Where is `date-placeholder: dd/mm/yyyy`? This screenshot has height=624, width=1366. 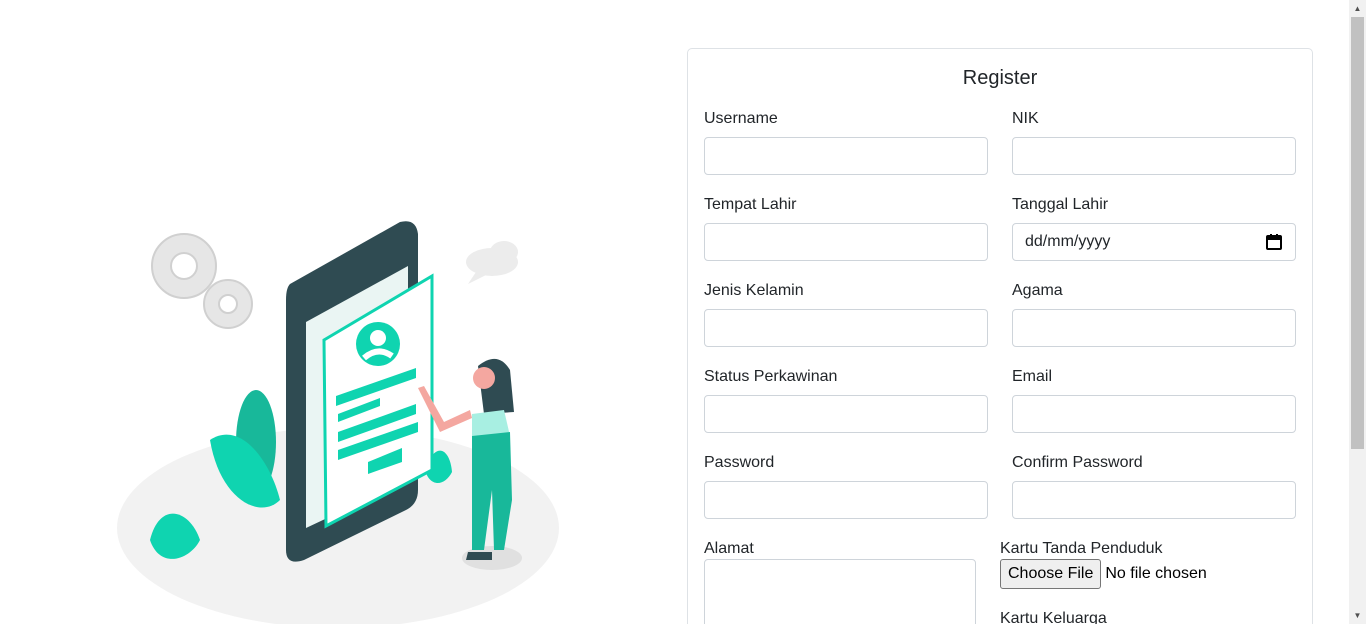
date-placeholder: dd/mm/yyyy is located at coordinates (1068, 241).